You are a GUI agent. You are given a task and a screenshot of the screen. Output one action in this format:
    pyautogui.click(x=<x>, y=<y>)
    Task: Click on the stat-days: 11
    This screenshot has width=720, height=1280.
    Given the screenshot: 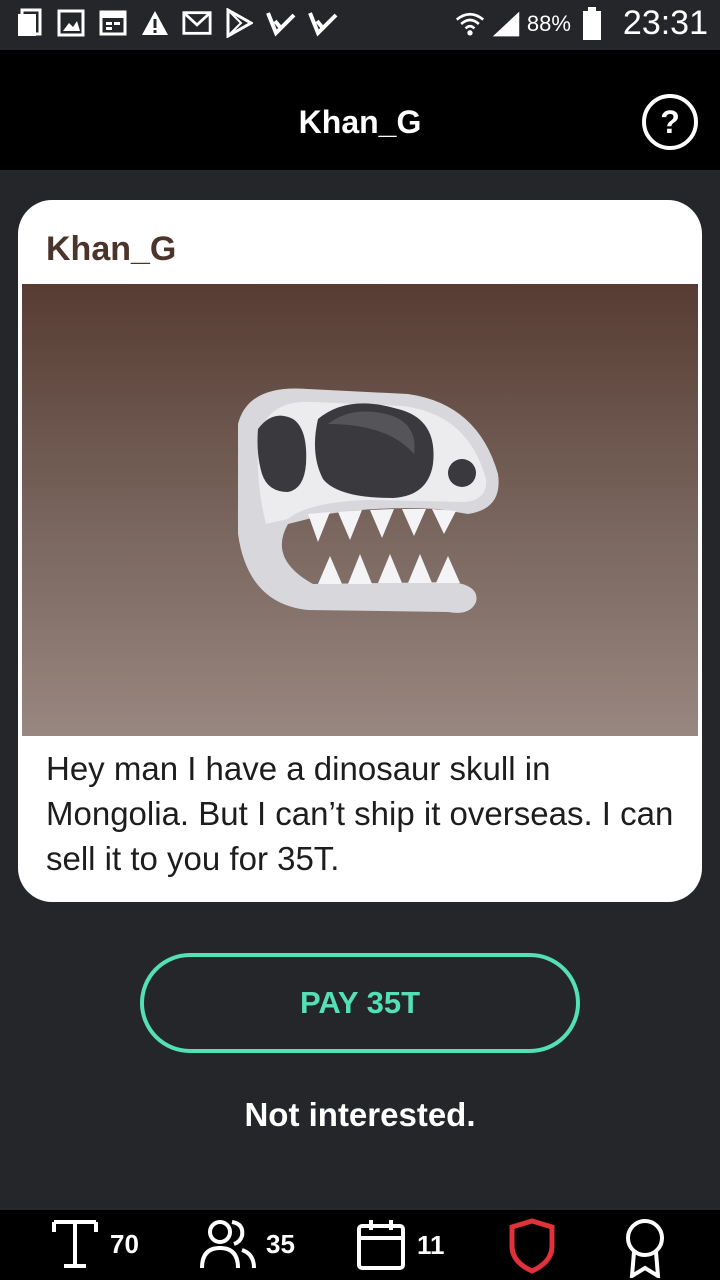 What is the action you would take?
    pyautogui.click(x=400, y=1245)
    